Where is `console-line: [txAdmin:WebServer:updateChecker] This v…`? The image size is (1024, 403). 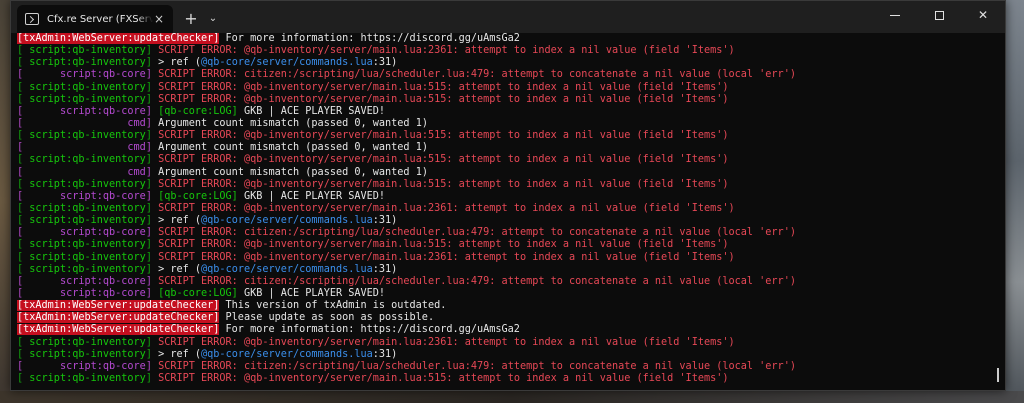 console-line: [txAdmin:WebServer:updateChecker] This v… is located at coordinates (511, 306).